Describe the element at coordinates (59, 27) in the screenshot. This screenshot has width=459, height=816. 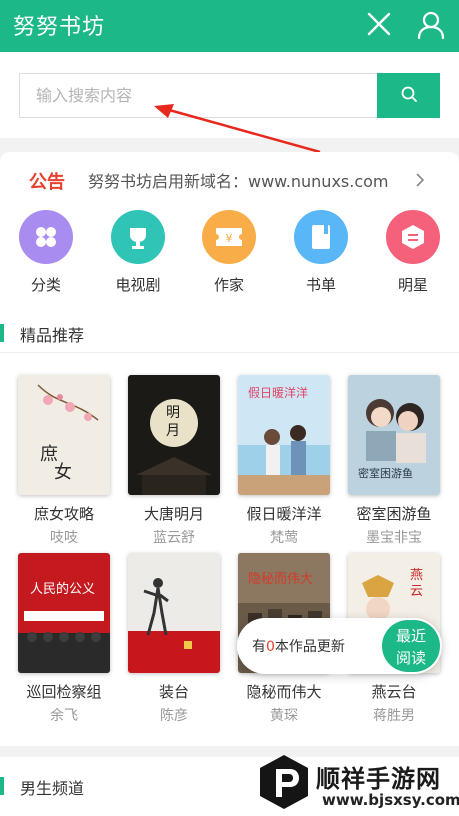
I see `app-title: 努努书坊` at that location.